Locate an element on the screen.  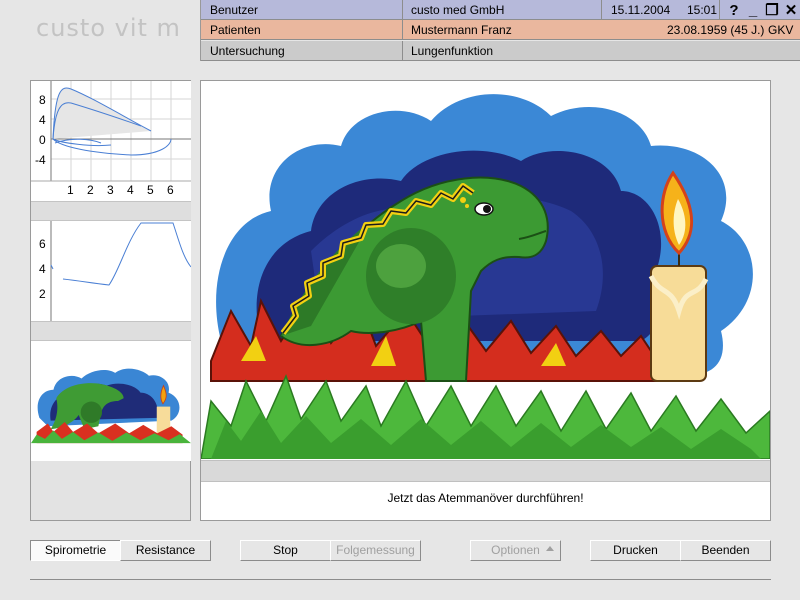
exam-value: Lungenfunktion is located at coordinates (452, 51).